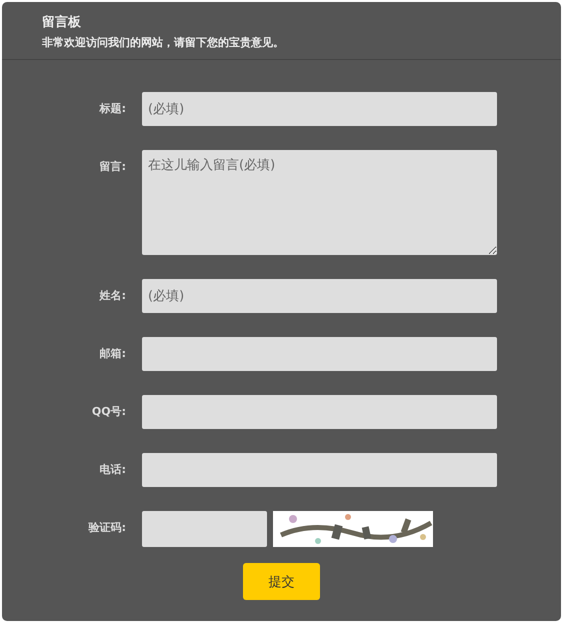  I want to click on message-field: 在这儿输入留言(必填), so click(319, 202).